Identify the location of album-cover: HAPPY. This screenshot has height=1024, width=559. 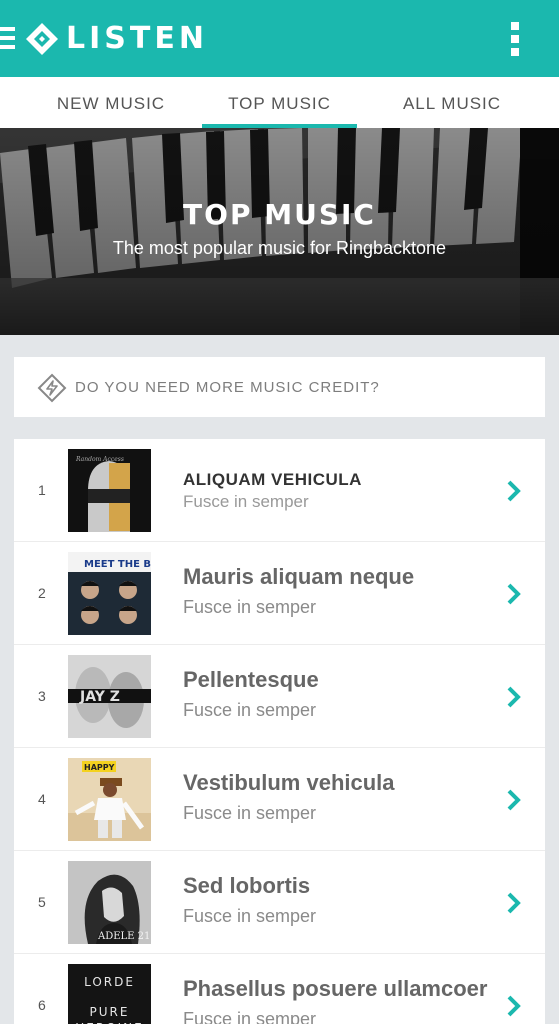
(109, 799).